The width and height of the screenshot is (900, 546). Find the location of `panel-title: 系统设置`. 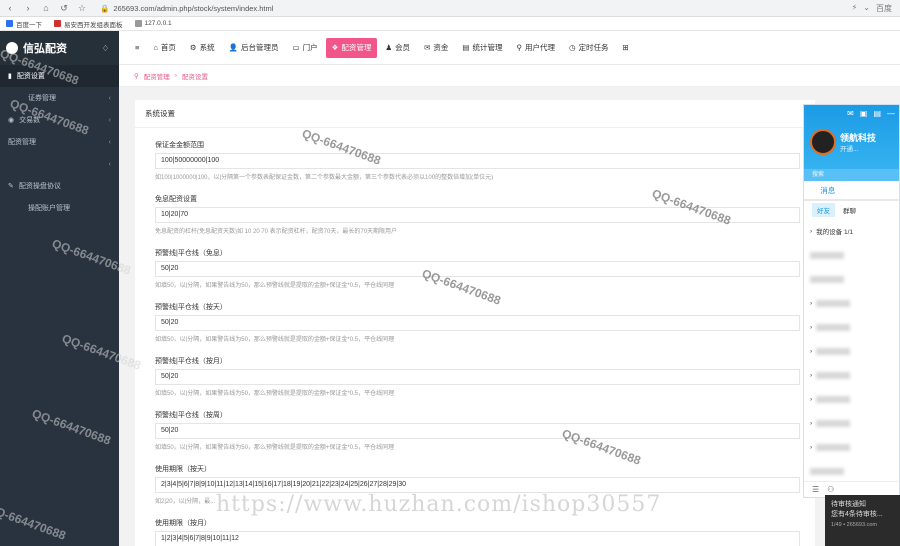

panel-title: 系统设置 is located at coordinates (475, 114).